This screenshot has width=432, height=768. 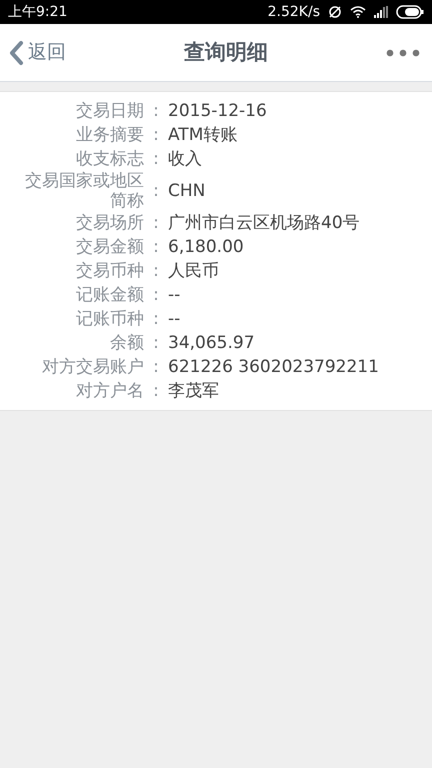 What do you see at coordinates (273, 367) in the screenshot?
I see `field-value: 621226 3602023792211` at bounding box center [273, 367].